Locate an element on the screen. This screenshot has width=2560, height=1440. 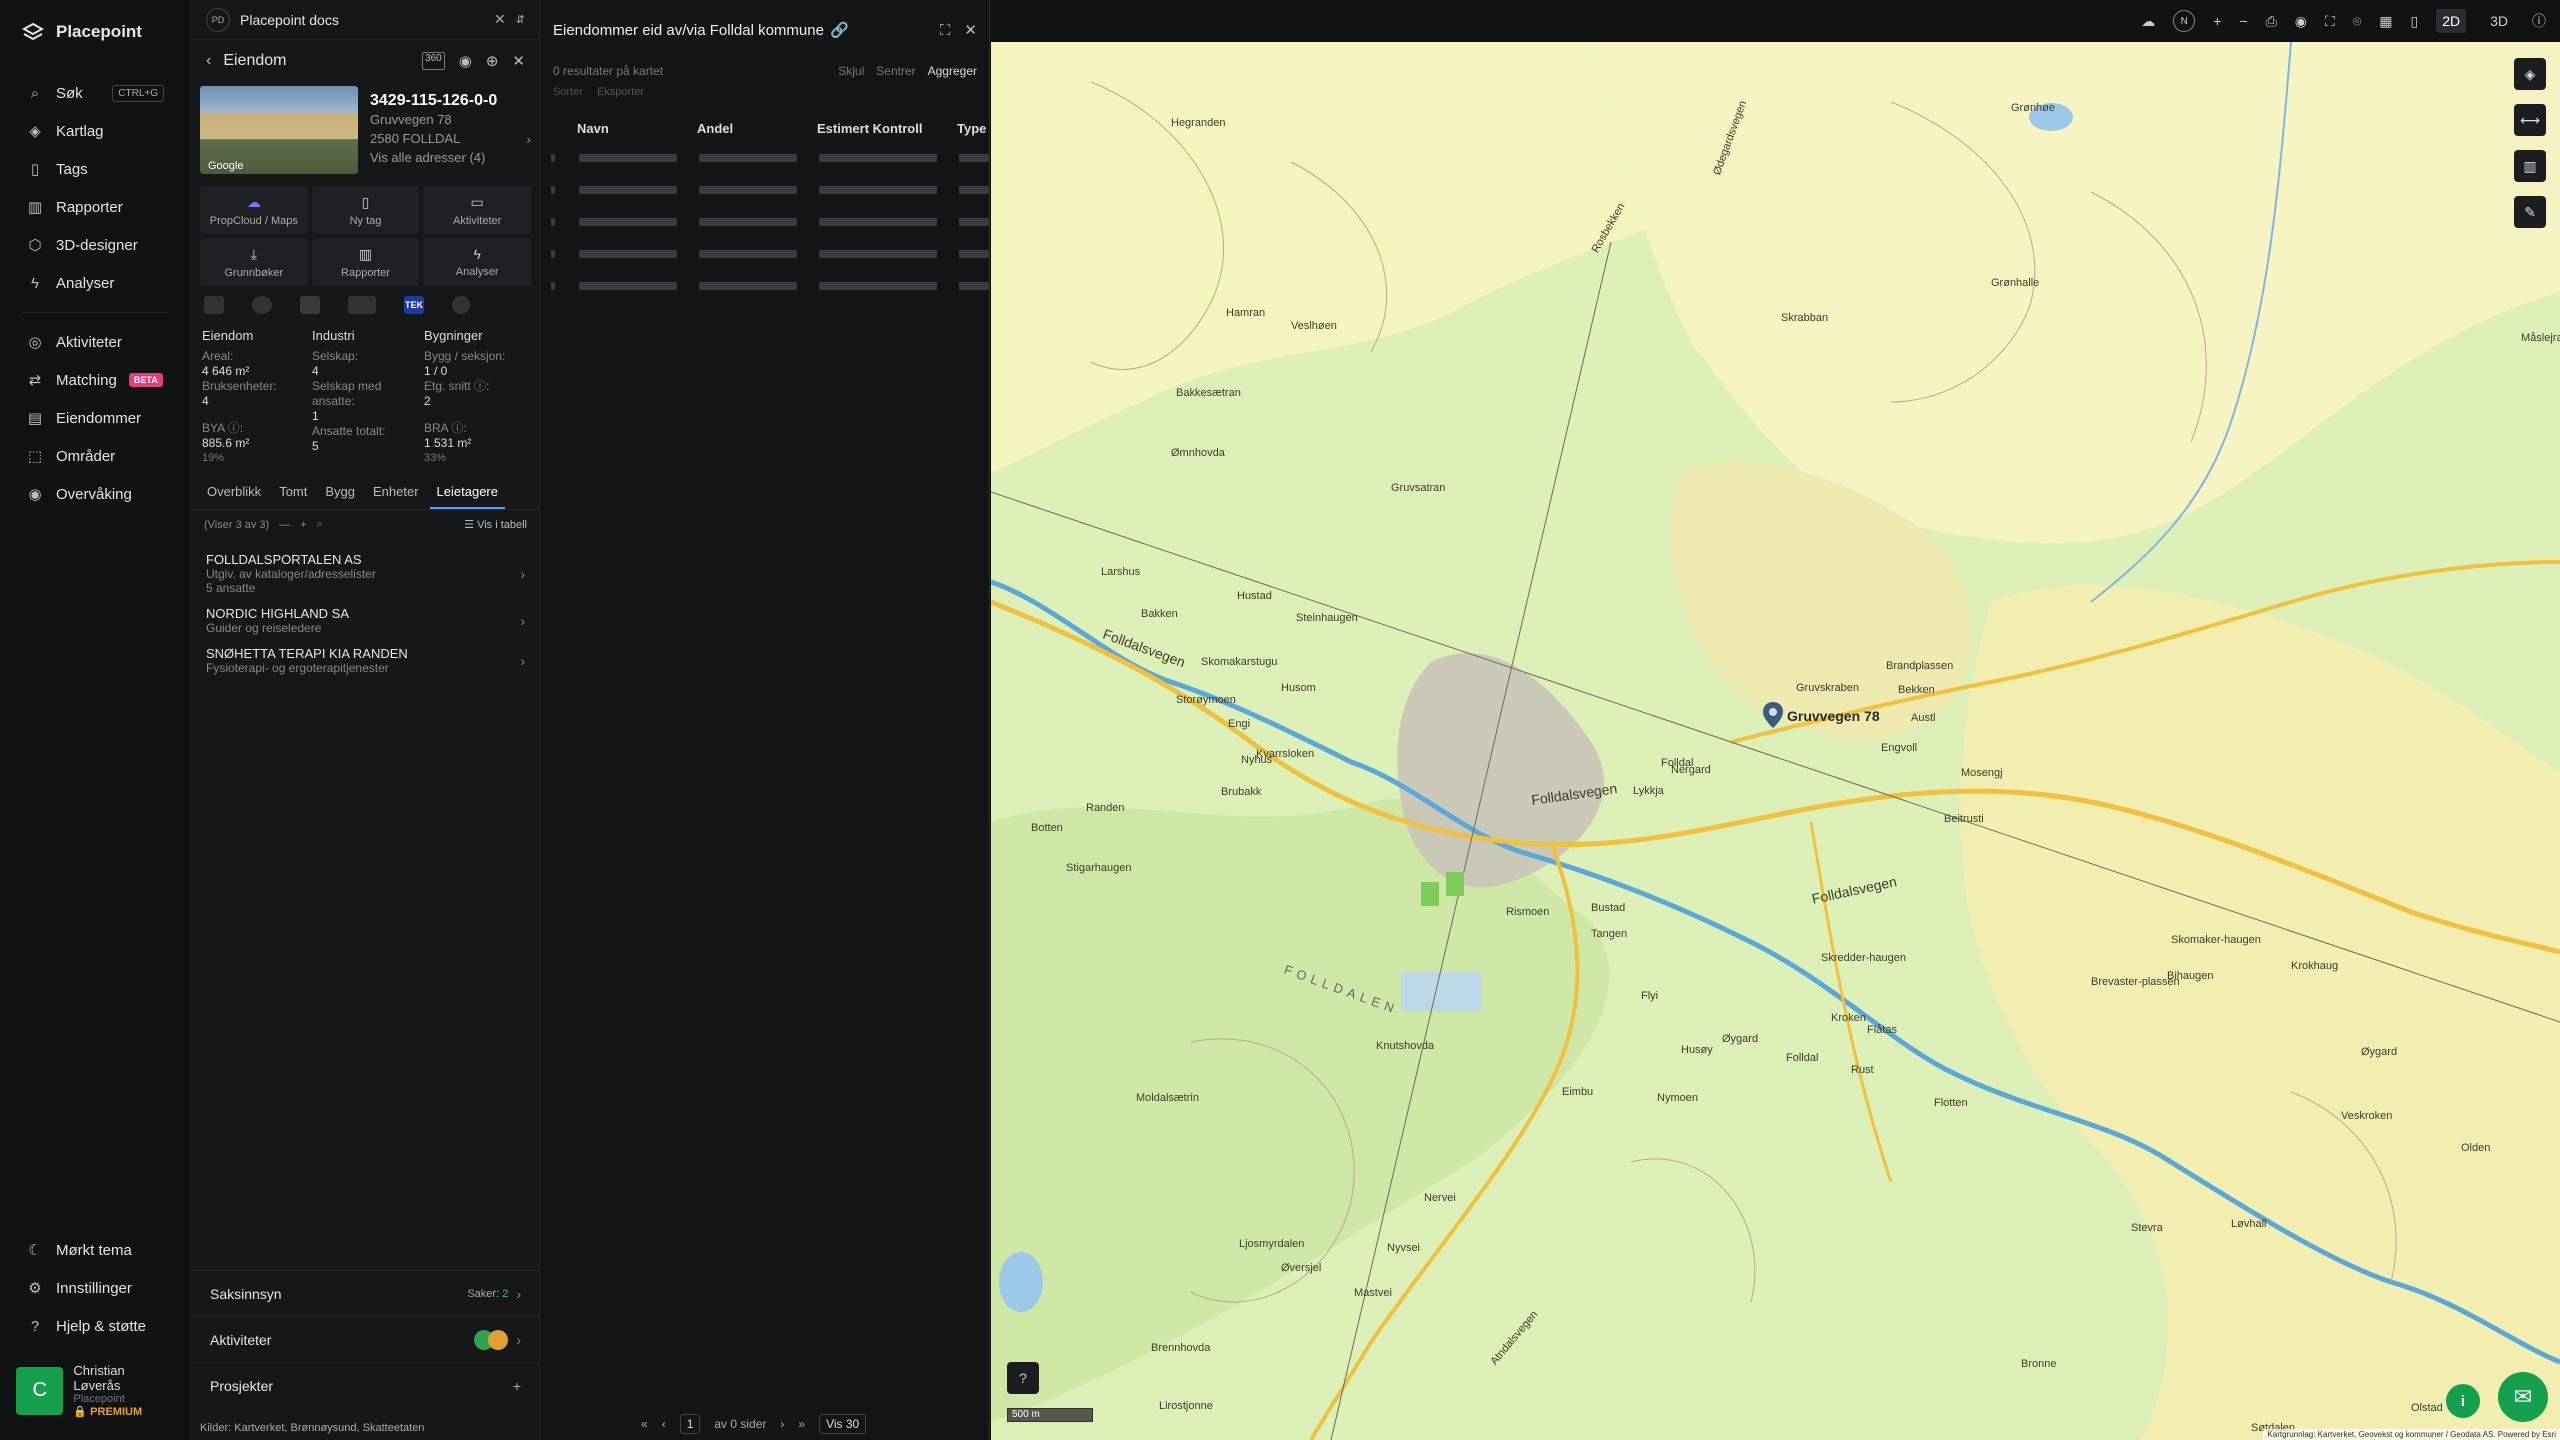
aggregate-button: Aggreger is located at coordinates (952, 71).